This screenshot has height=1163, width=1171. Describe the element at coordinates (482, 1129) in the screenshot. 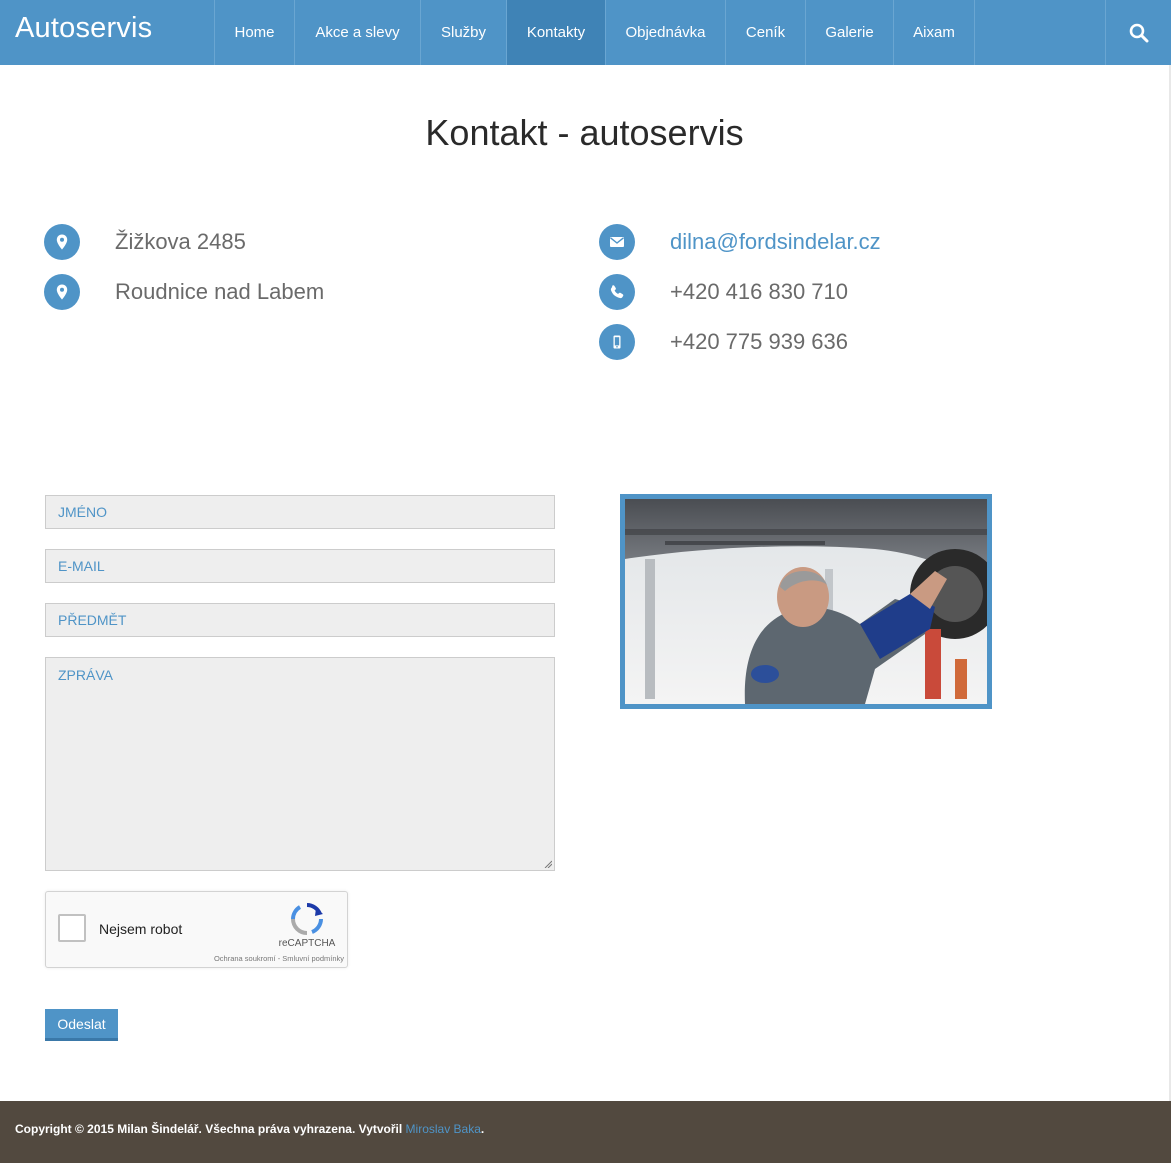

I see `copyright-suffix: .` at that location.